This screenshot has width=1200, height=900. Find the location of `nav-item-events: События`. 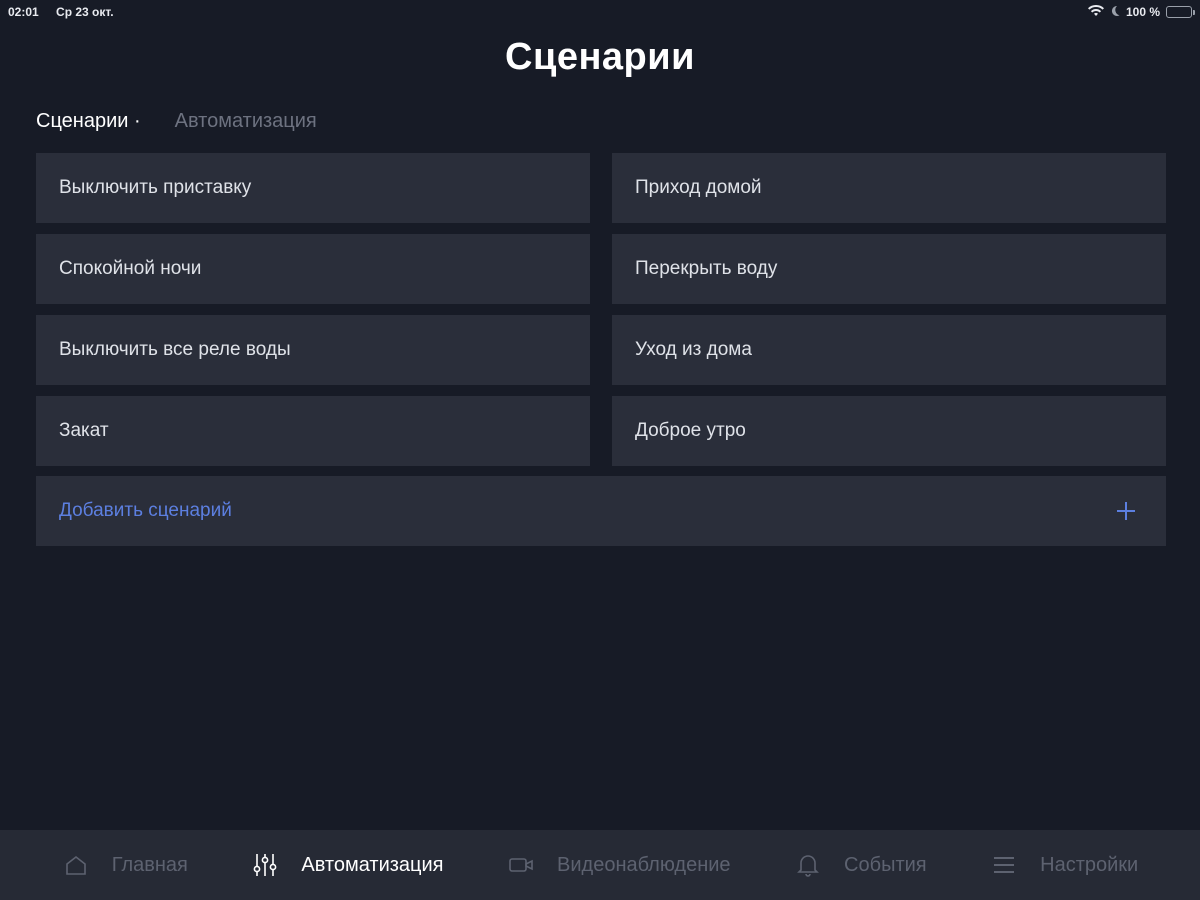

nav-item-events: События is located at coordinates (860, 865).